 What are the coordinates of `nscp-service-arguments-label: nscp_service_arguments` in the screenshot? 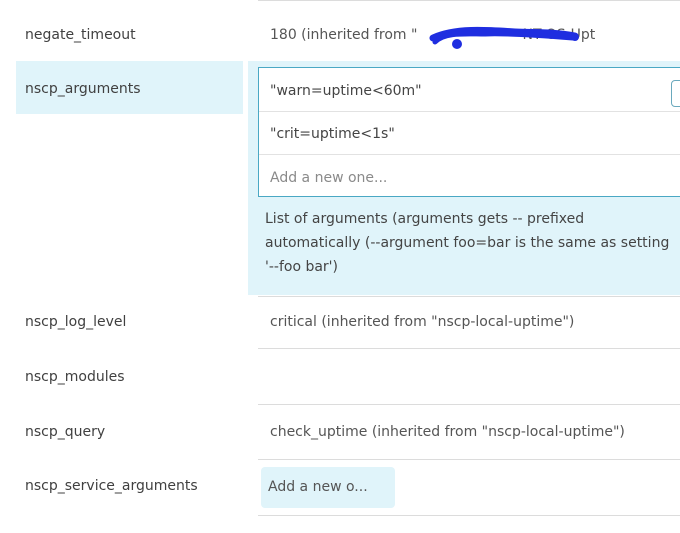 It's located at (111, 486).